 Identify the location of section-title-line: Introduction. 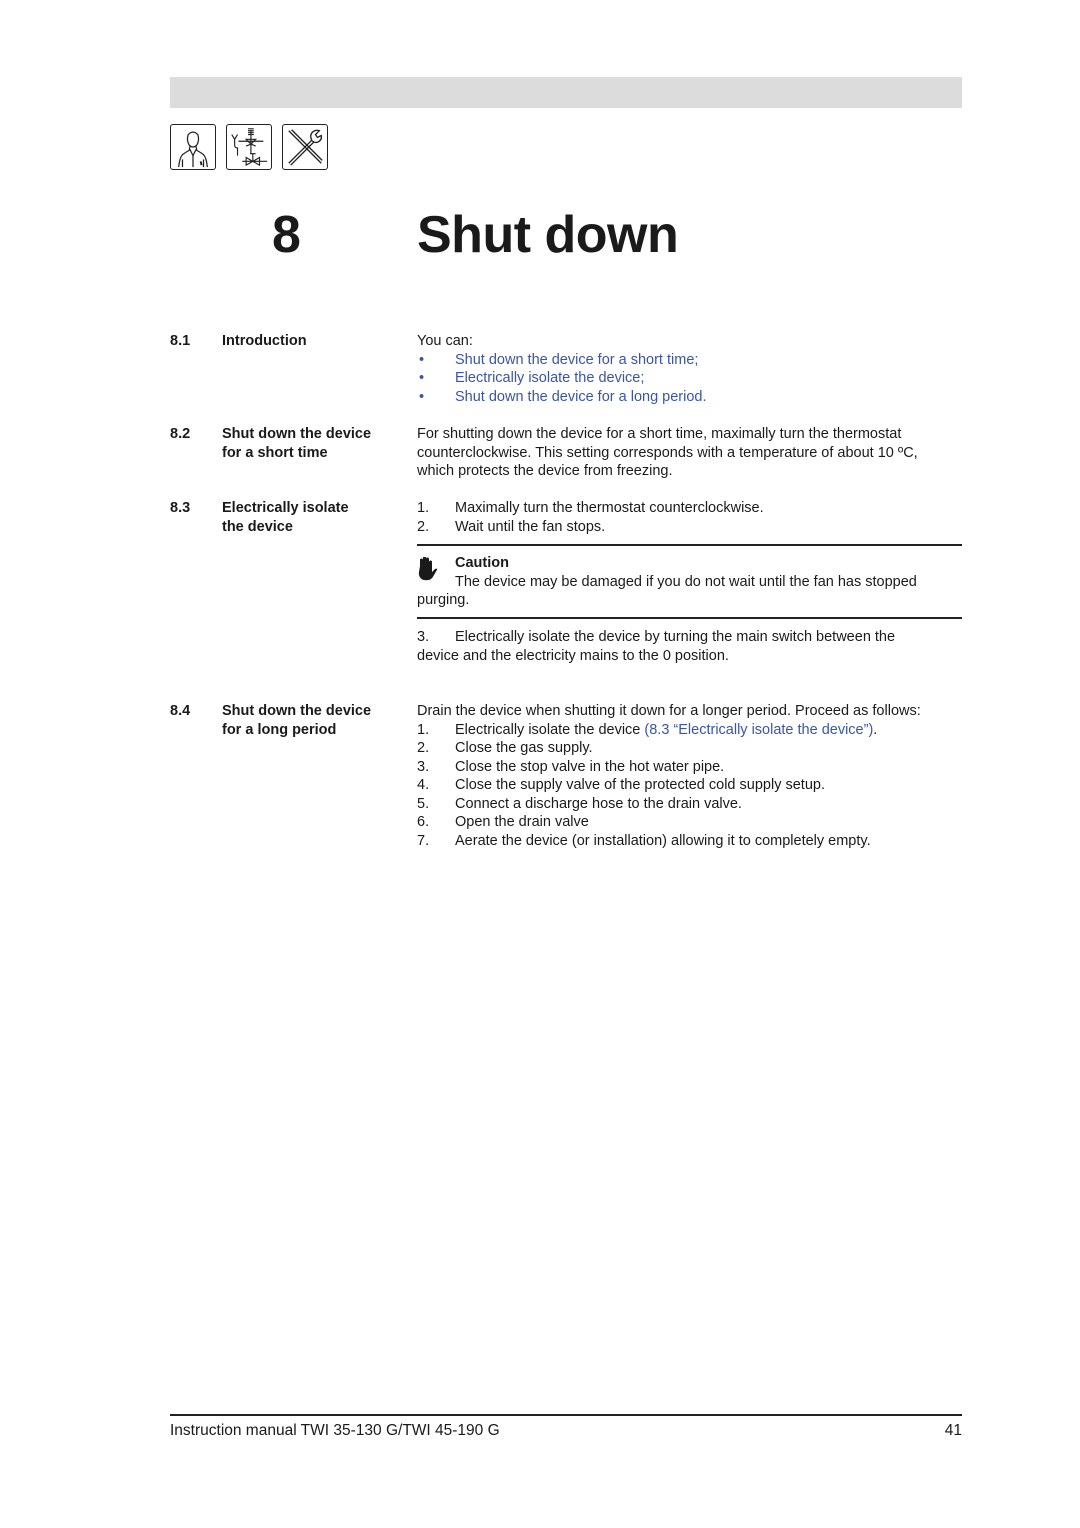
(264, 341).